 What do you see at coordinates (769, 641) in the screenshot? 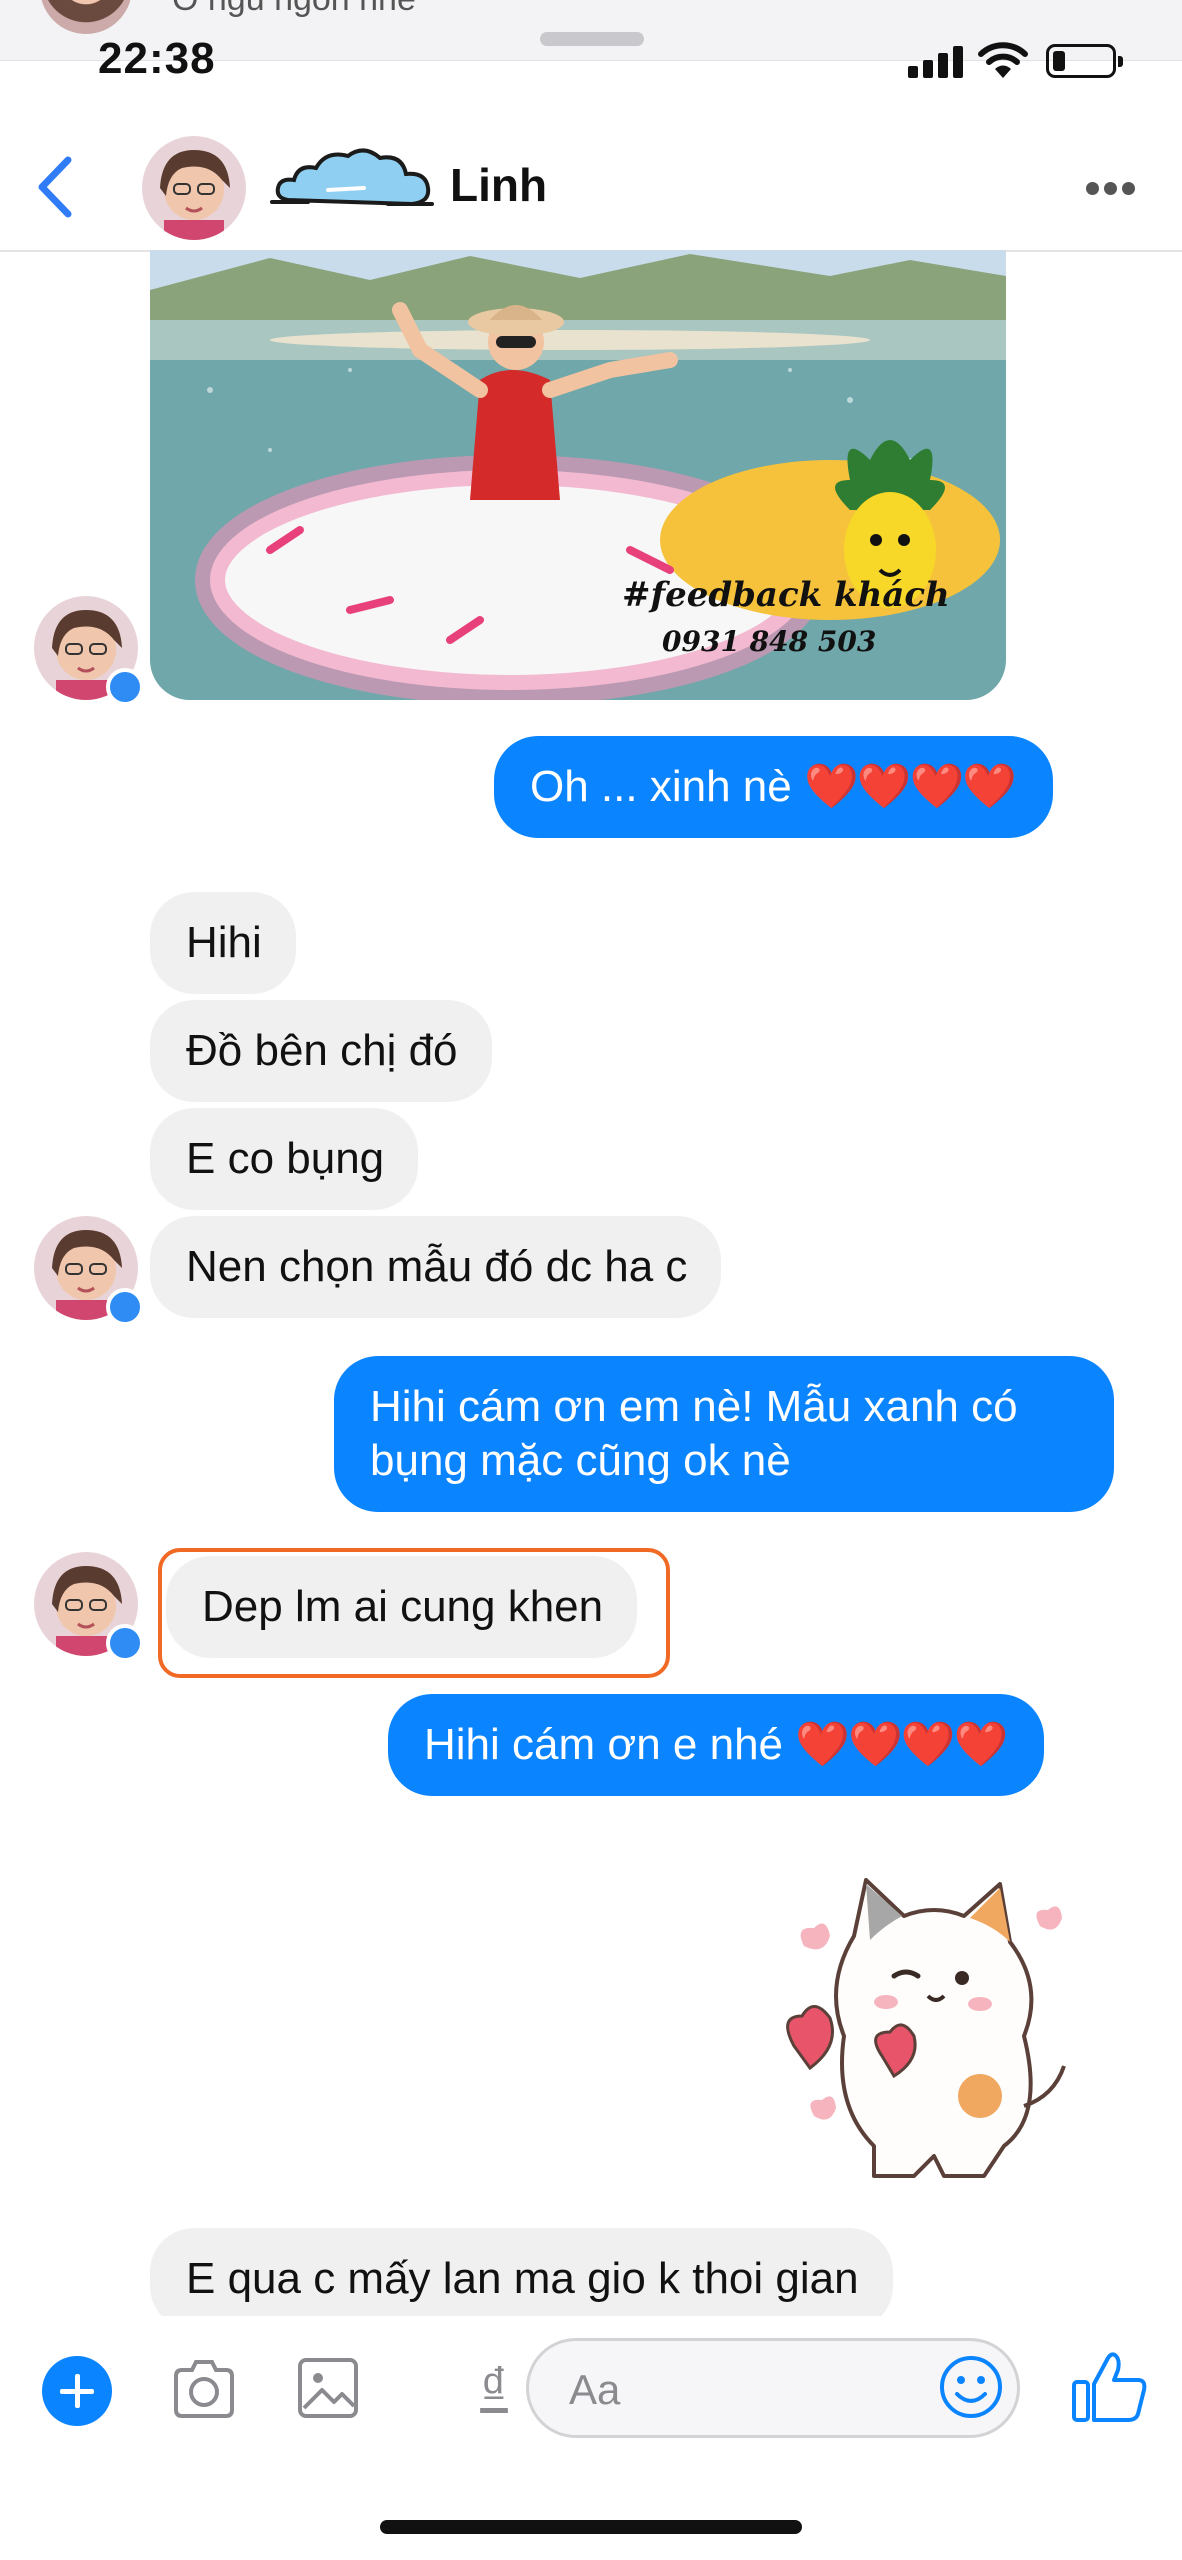
I see `photo-watermark-phone: 0931 848 503` at bounding box center [769, 641].